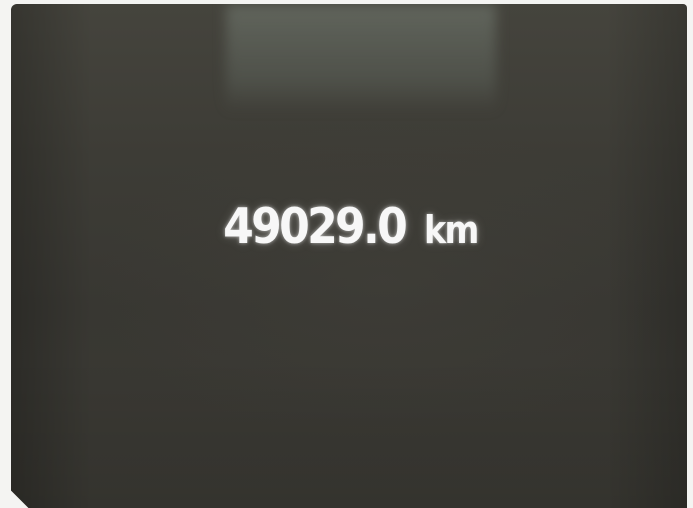  I want to click on odometer-readout: 49029.0 km, so click(349, 226).